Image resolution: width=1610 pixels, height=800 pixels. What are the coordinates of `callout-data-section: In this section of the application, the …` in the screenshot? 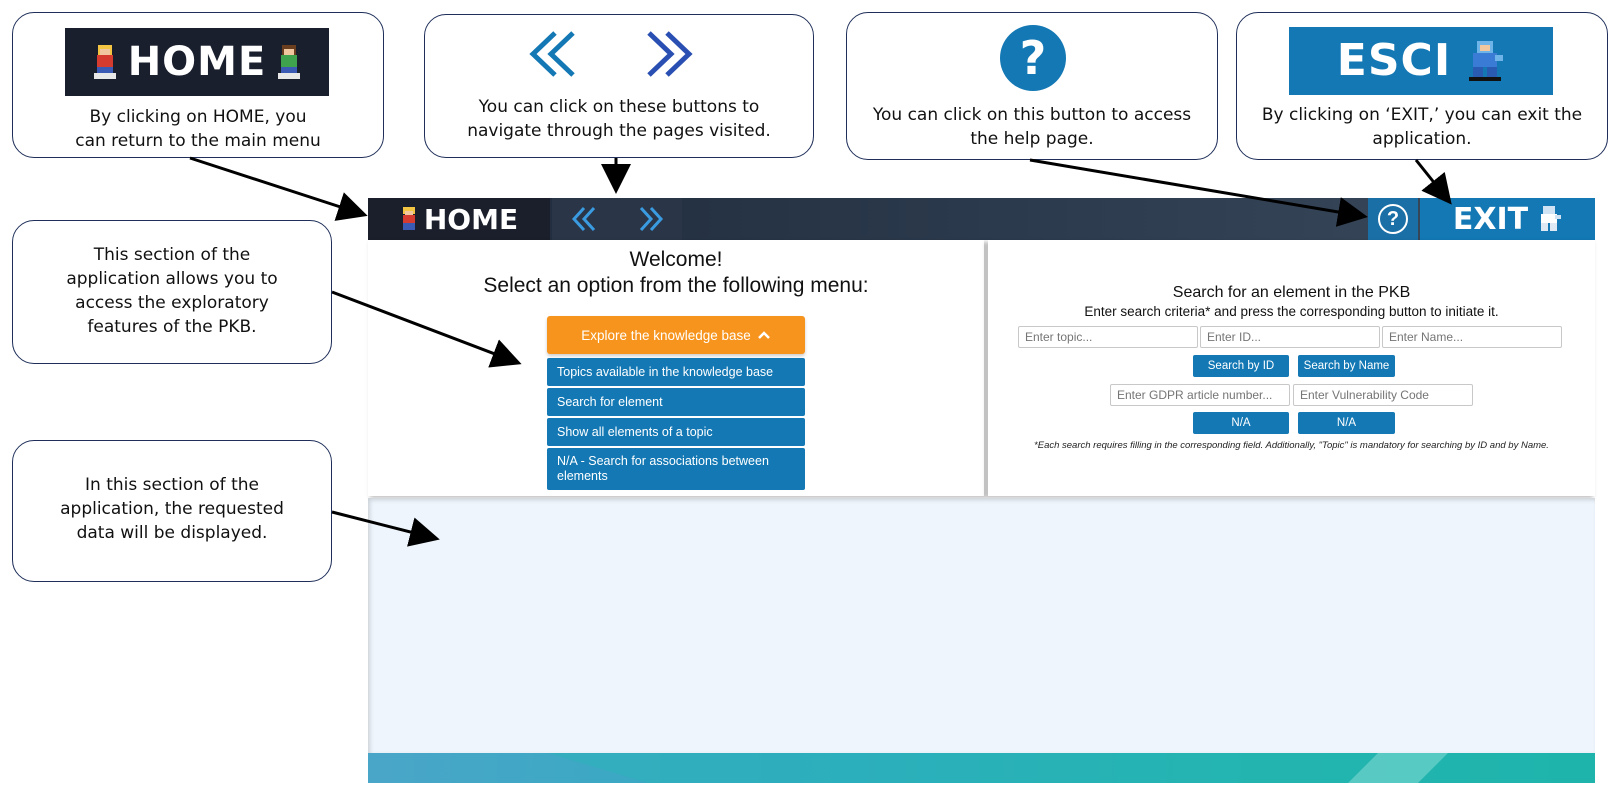 It's located at (172, 511).